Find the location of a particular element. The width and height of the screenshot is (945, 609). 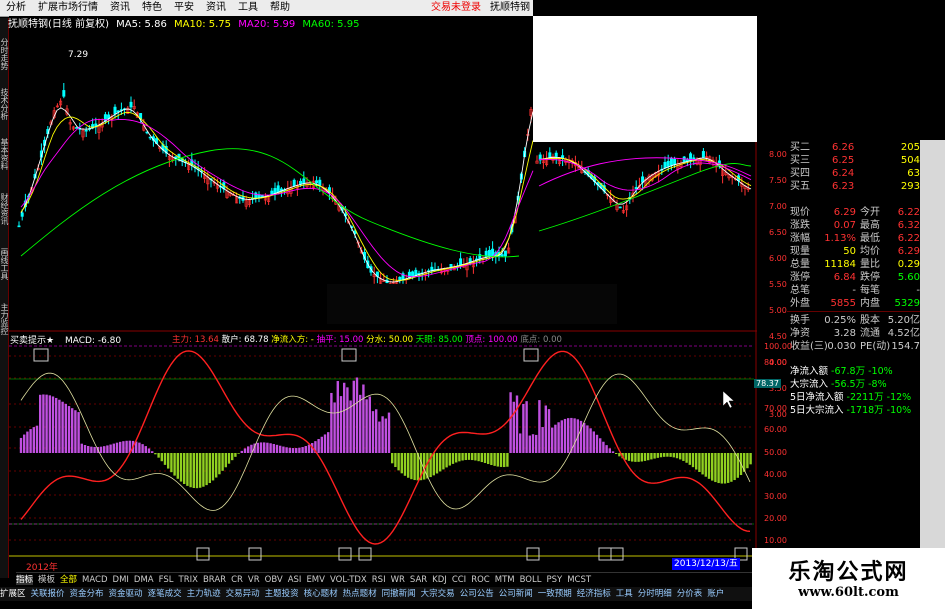

formula-tab: MACD is located at coordinates (94, 580).